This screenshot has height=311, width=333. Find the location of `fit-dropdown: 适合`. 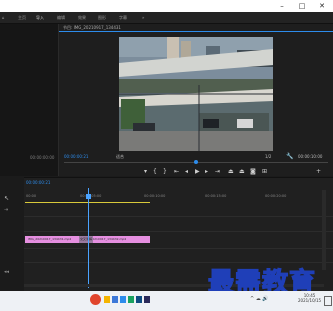

fit-dropdown: 适合 is located at coordinates (120, 157).